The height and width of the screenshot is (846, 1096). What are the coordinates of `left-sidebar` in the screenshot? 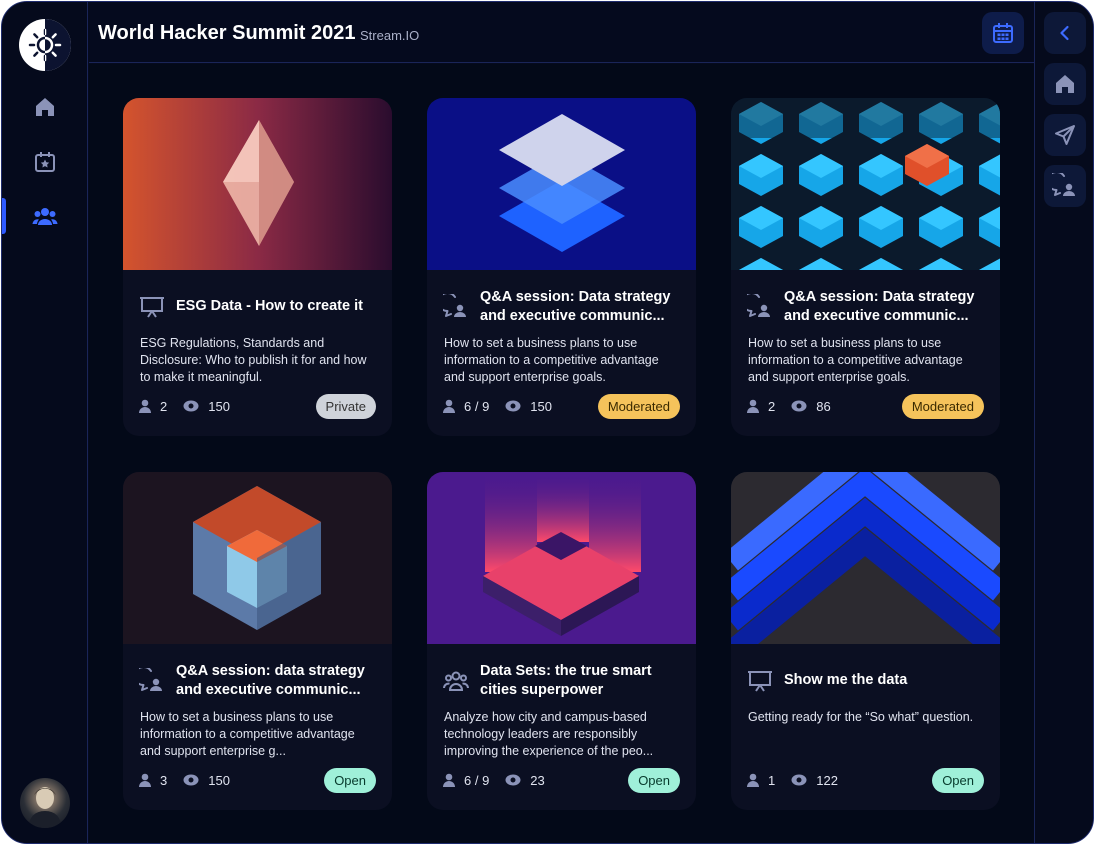 It's located at (45, 422).